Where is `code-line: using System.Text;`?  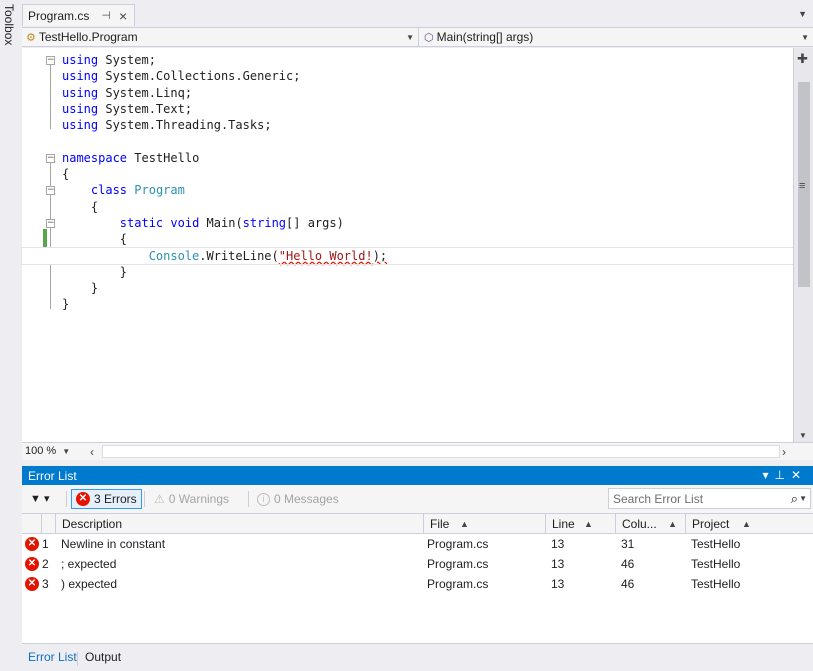
code-line: using System.Text; is located at coordinates (127, 108).